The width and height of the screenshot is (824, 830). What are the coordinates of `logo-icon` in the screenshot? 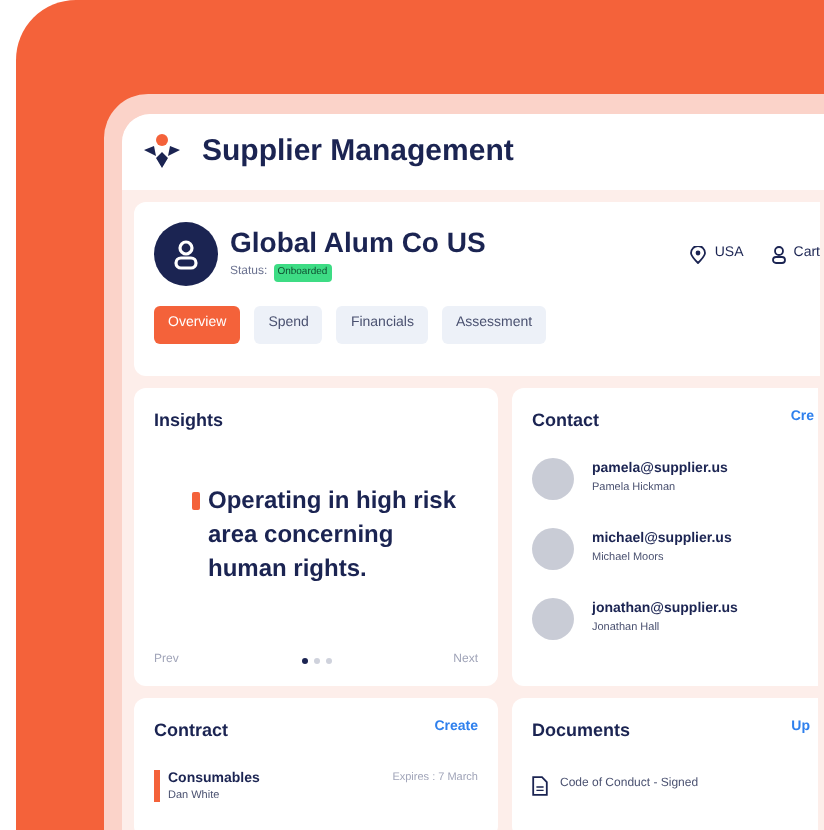 It's located at (162, 152).